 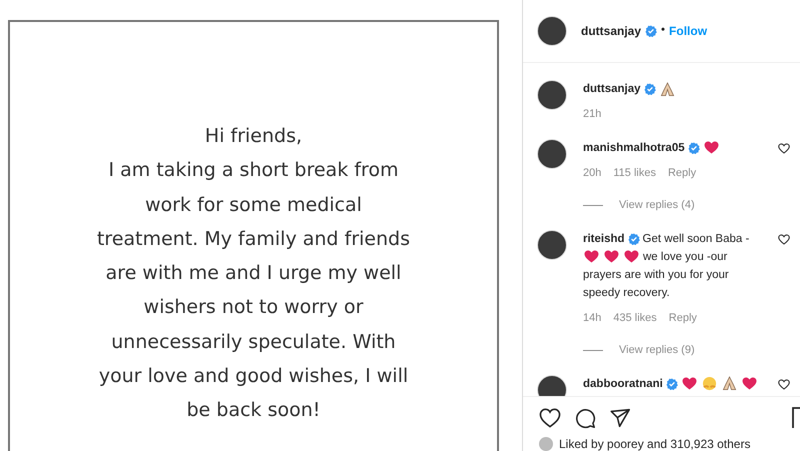 I want to click on username-link: duttsanjay, so click(x=611, y=31).